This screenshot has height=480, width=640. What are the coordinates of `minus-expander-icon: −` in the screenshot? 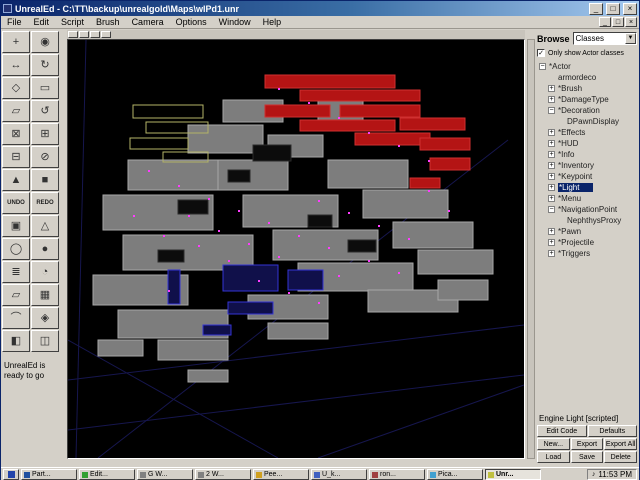 It's located at (551, 110).